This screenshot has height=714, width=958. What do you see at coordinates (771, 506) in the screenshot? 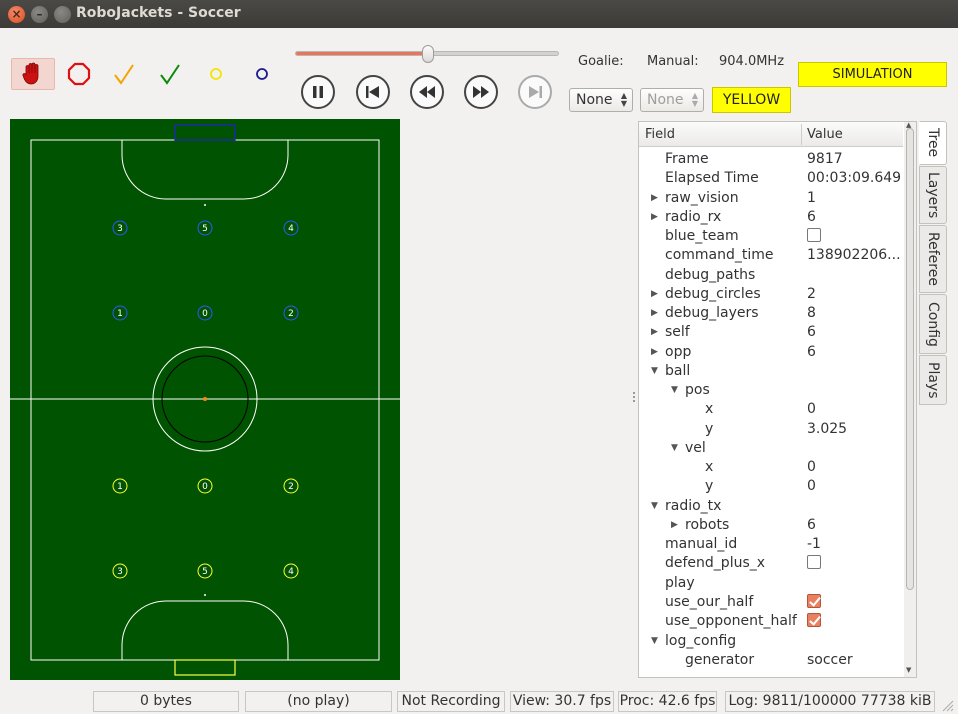
I see `tree-row: ▼ radio_tx` at bounding box center [771, 506].